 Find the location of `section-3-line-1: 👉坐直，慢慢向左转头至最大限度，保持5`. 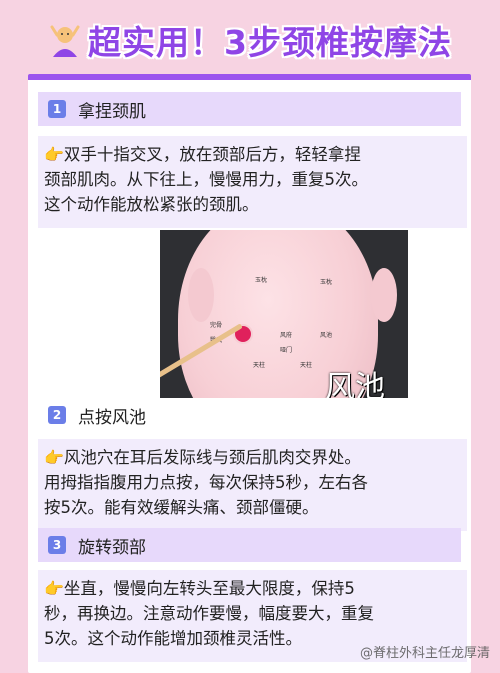

section-3-line-1: 👉坐直，慢慢向左转头至最大限度，保持5 is located at coordinates (199, 588).